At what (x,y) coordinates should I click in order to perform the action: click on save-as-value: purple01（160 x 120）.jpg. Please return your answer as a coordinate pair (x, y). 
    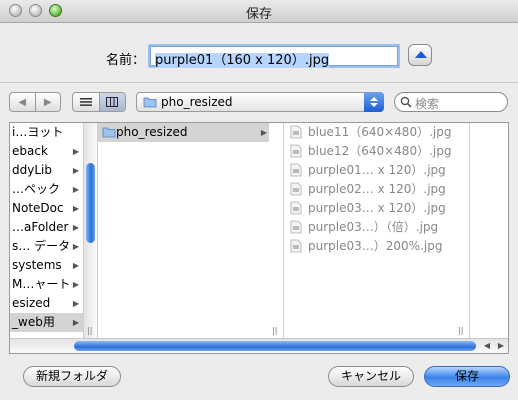
    Looking at the image, I should click on (242, 60).